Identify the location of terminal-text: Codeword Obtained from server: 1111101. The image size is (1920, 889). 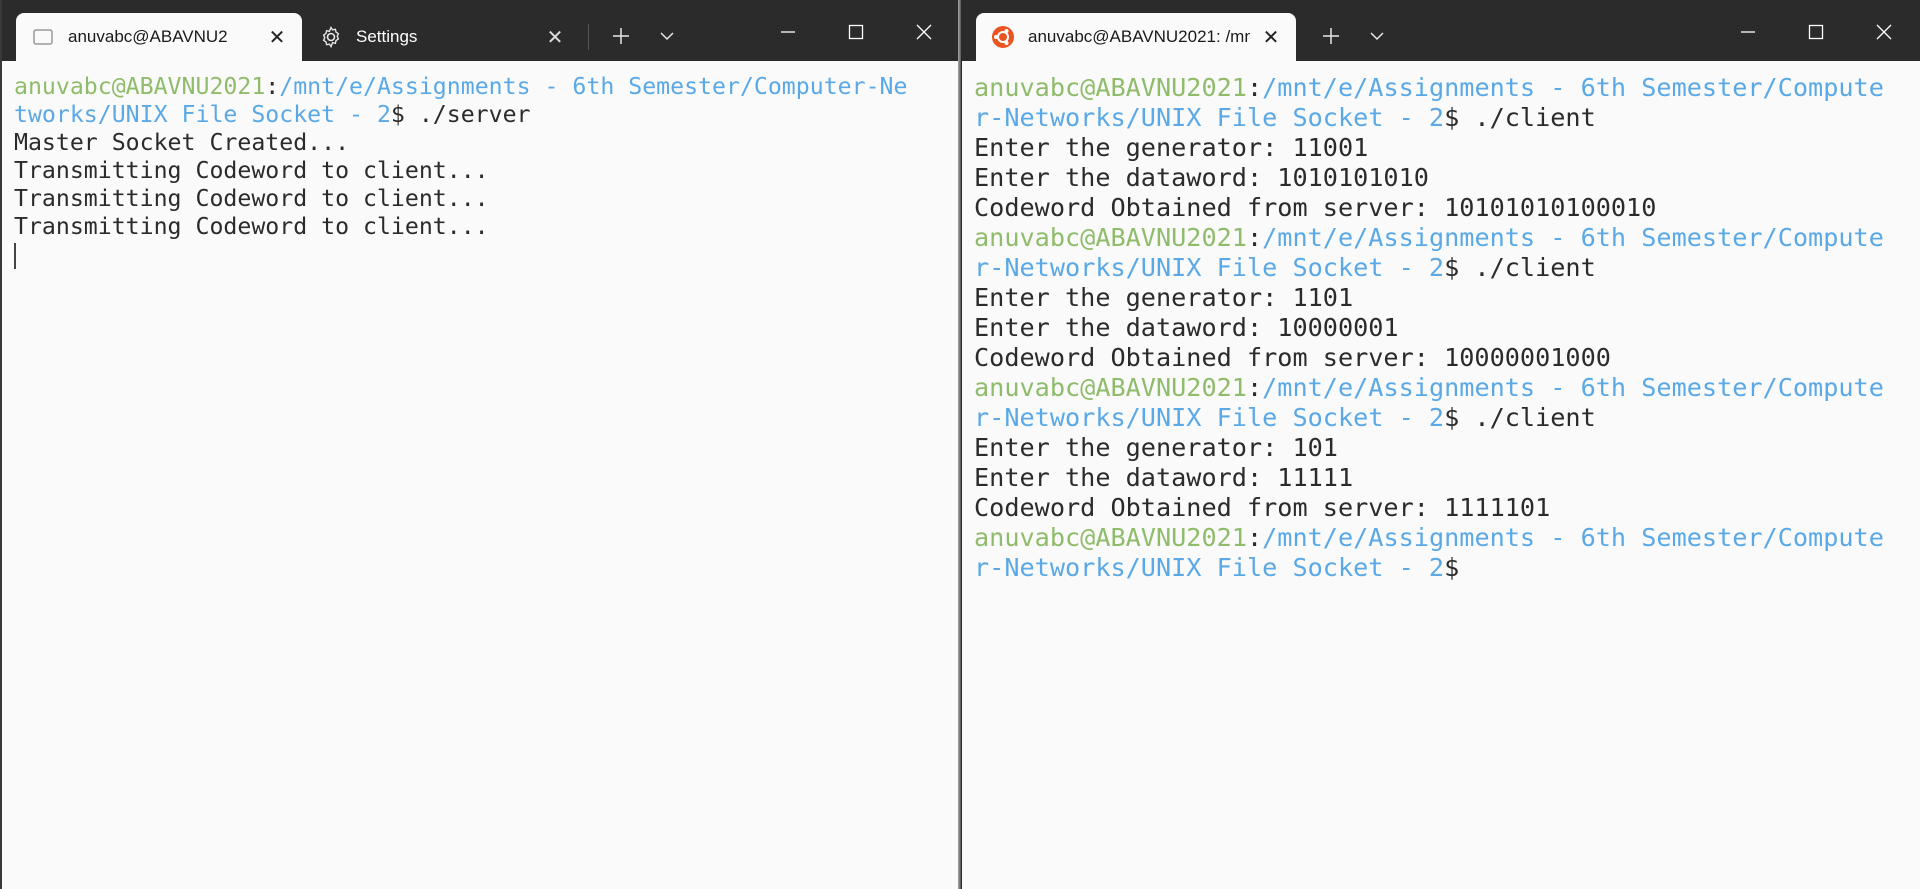
(1262, 507).